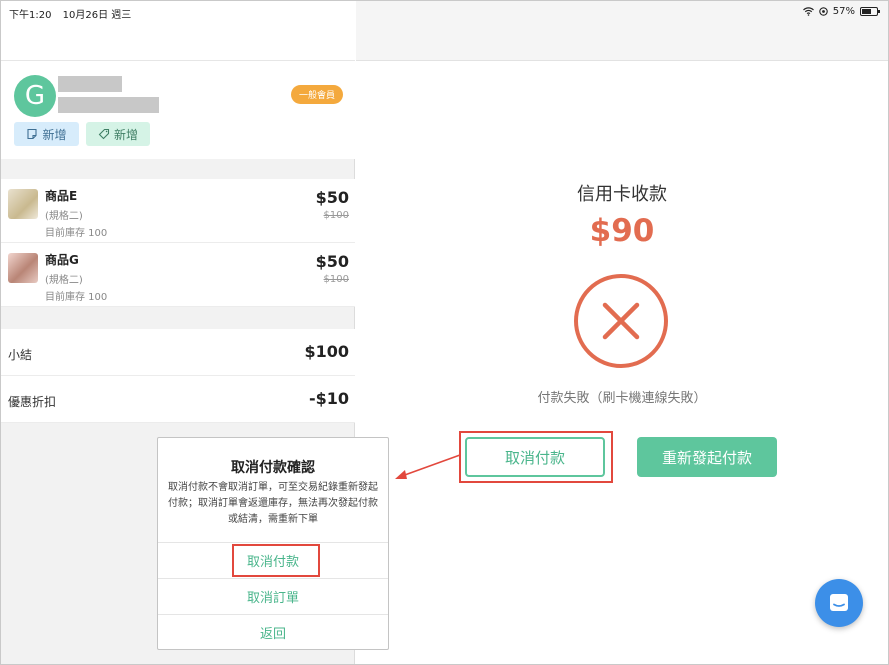  What do you see at coordinates (32, 134) in the screenshot?
I see `note-icon` at bounding box center [32, 134].